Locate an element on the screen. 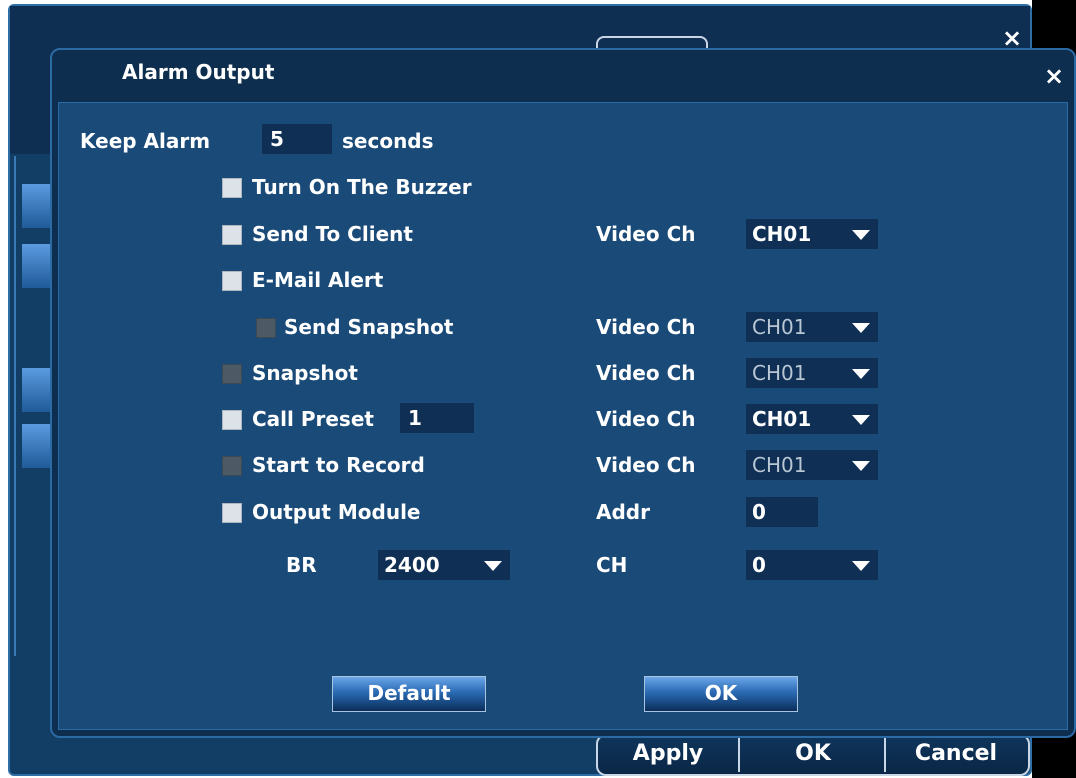 This screenshot has width=1076, height=778. send-snapshot-channel-select: CH01 is located at coordinates (812, 327).